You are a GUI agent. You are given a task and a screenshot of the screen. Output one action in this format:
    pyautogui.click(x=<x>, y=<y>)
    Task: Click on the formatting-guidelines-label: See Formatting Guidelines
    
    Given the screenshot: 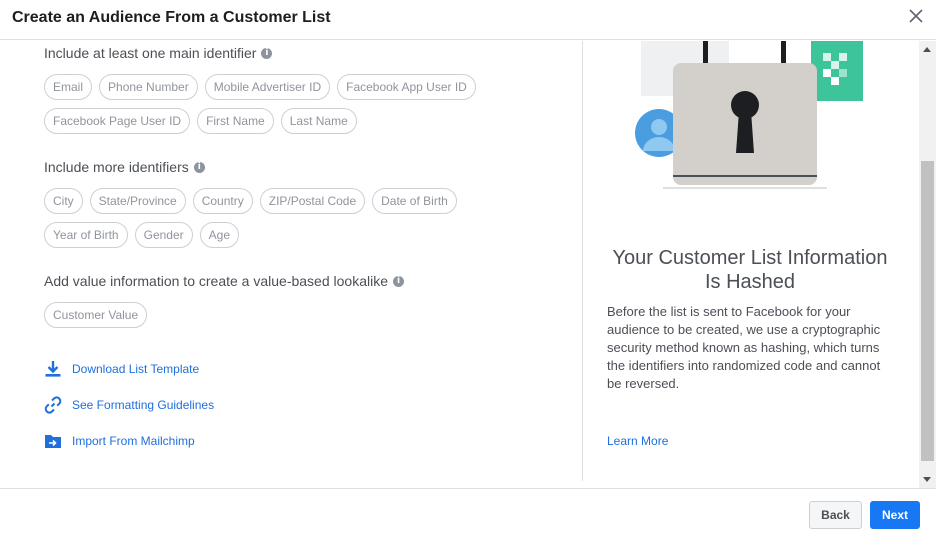 What is the action you would take?
    pyautogui.click(x=143, y=405)
    